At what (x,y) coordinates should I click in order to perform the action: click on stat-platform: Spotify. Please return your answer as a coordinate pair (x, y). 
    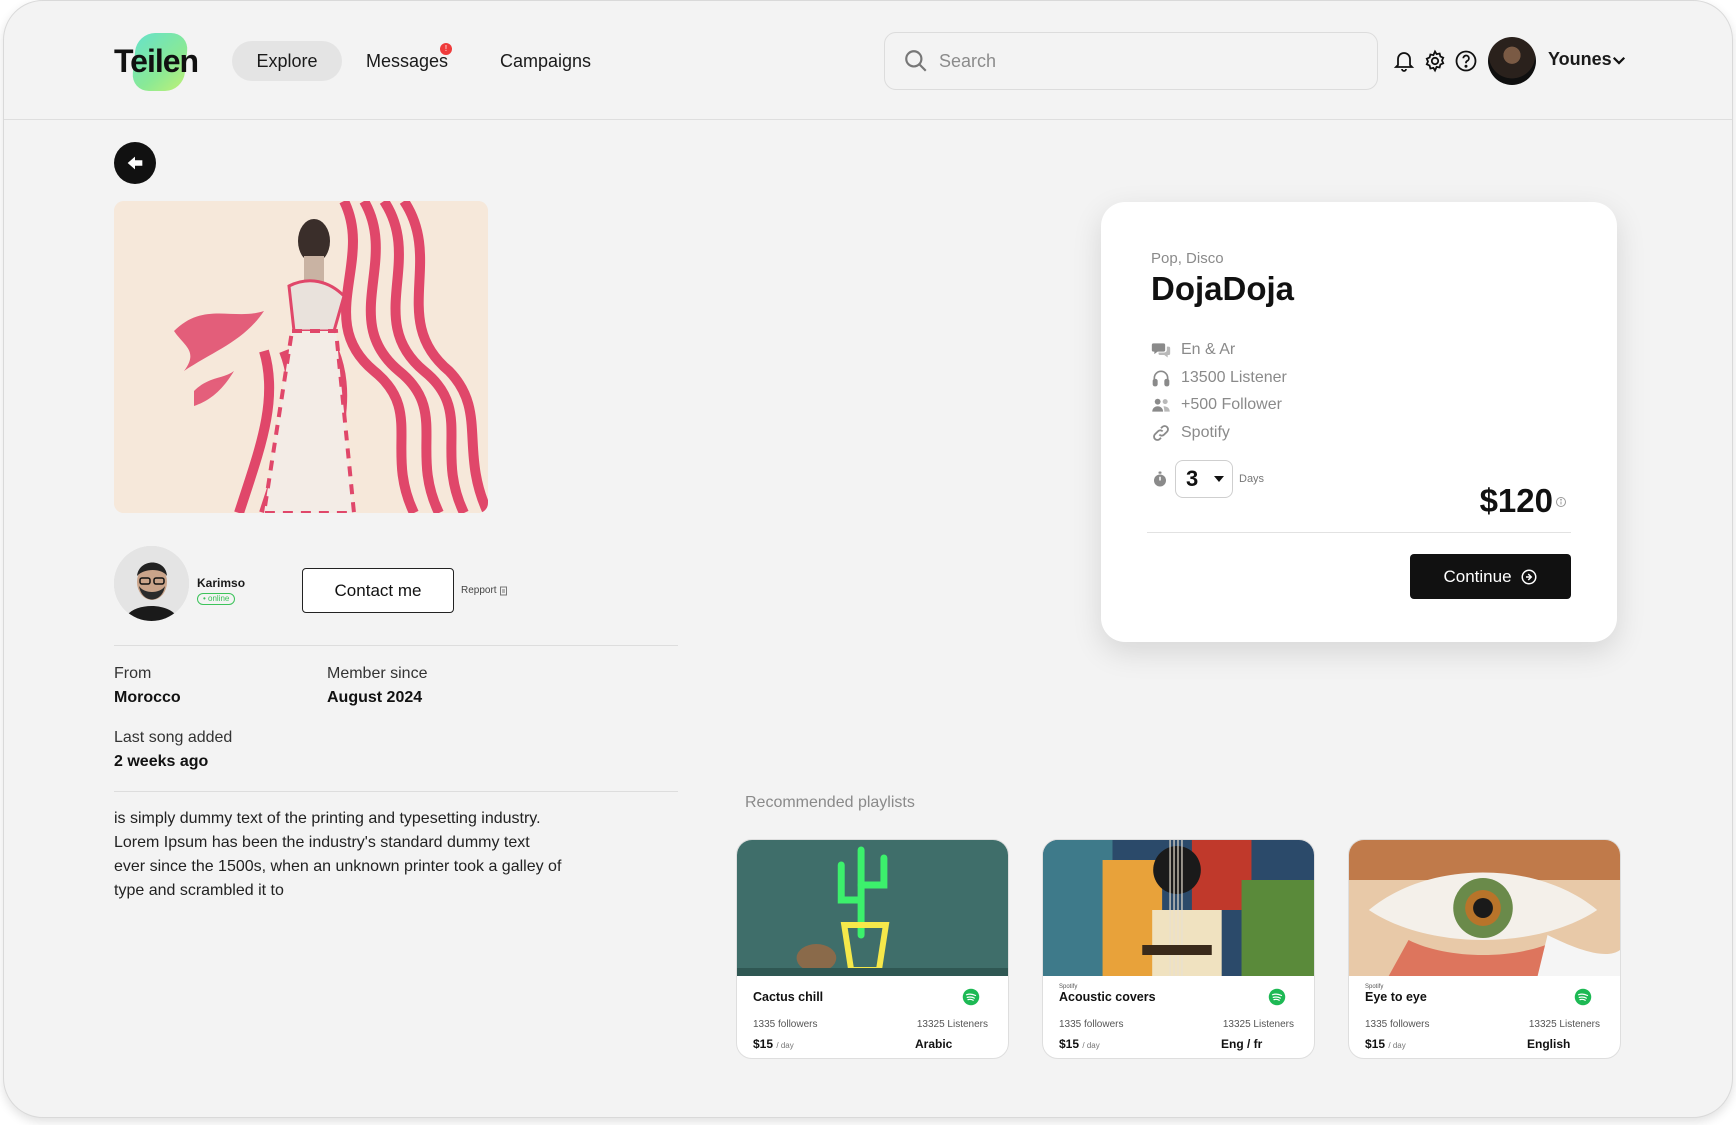
    Looking at the image, I should click on (1190, 433).